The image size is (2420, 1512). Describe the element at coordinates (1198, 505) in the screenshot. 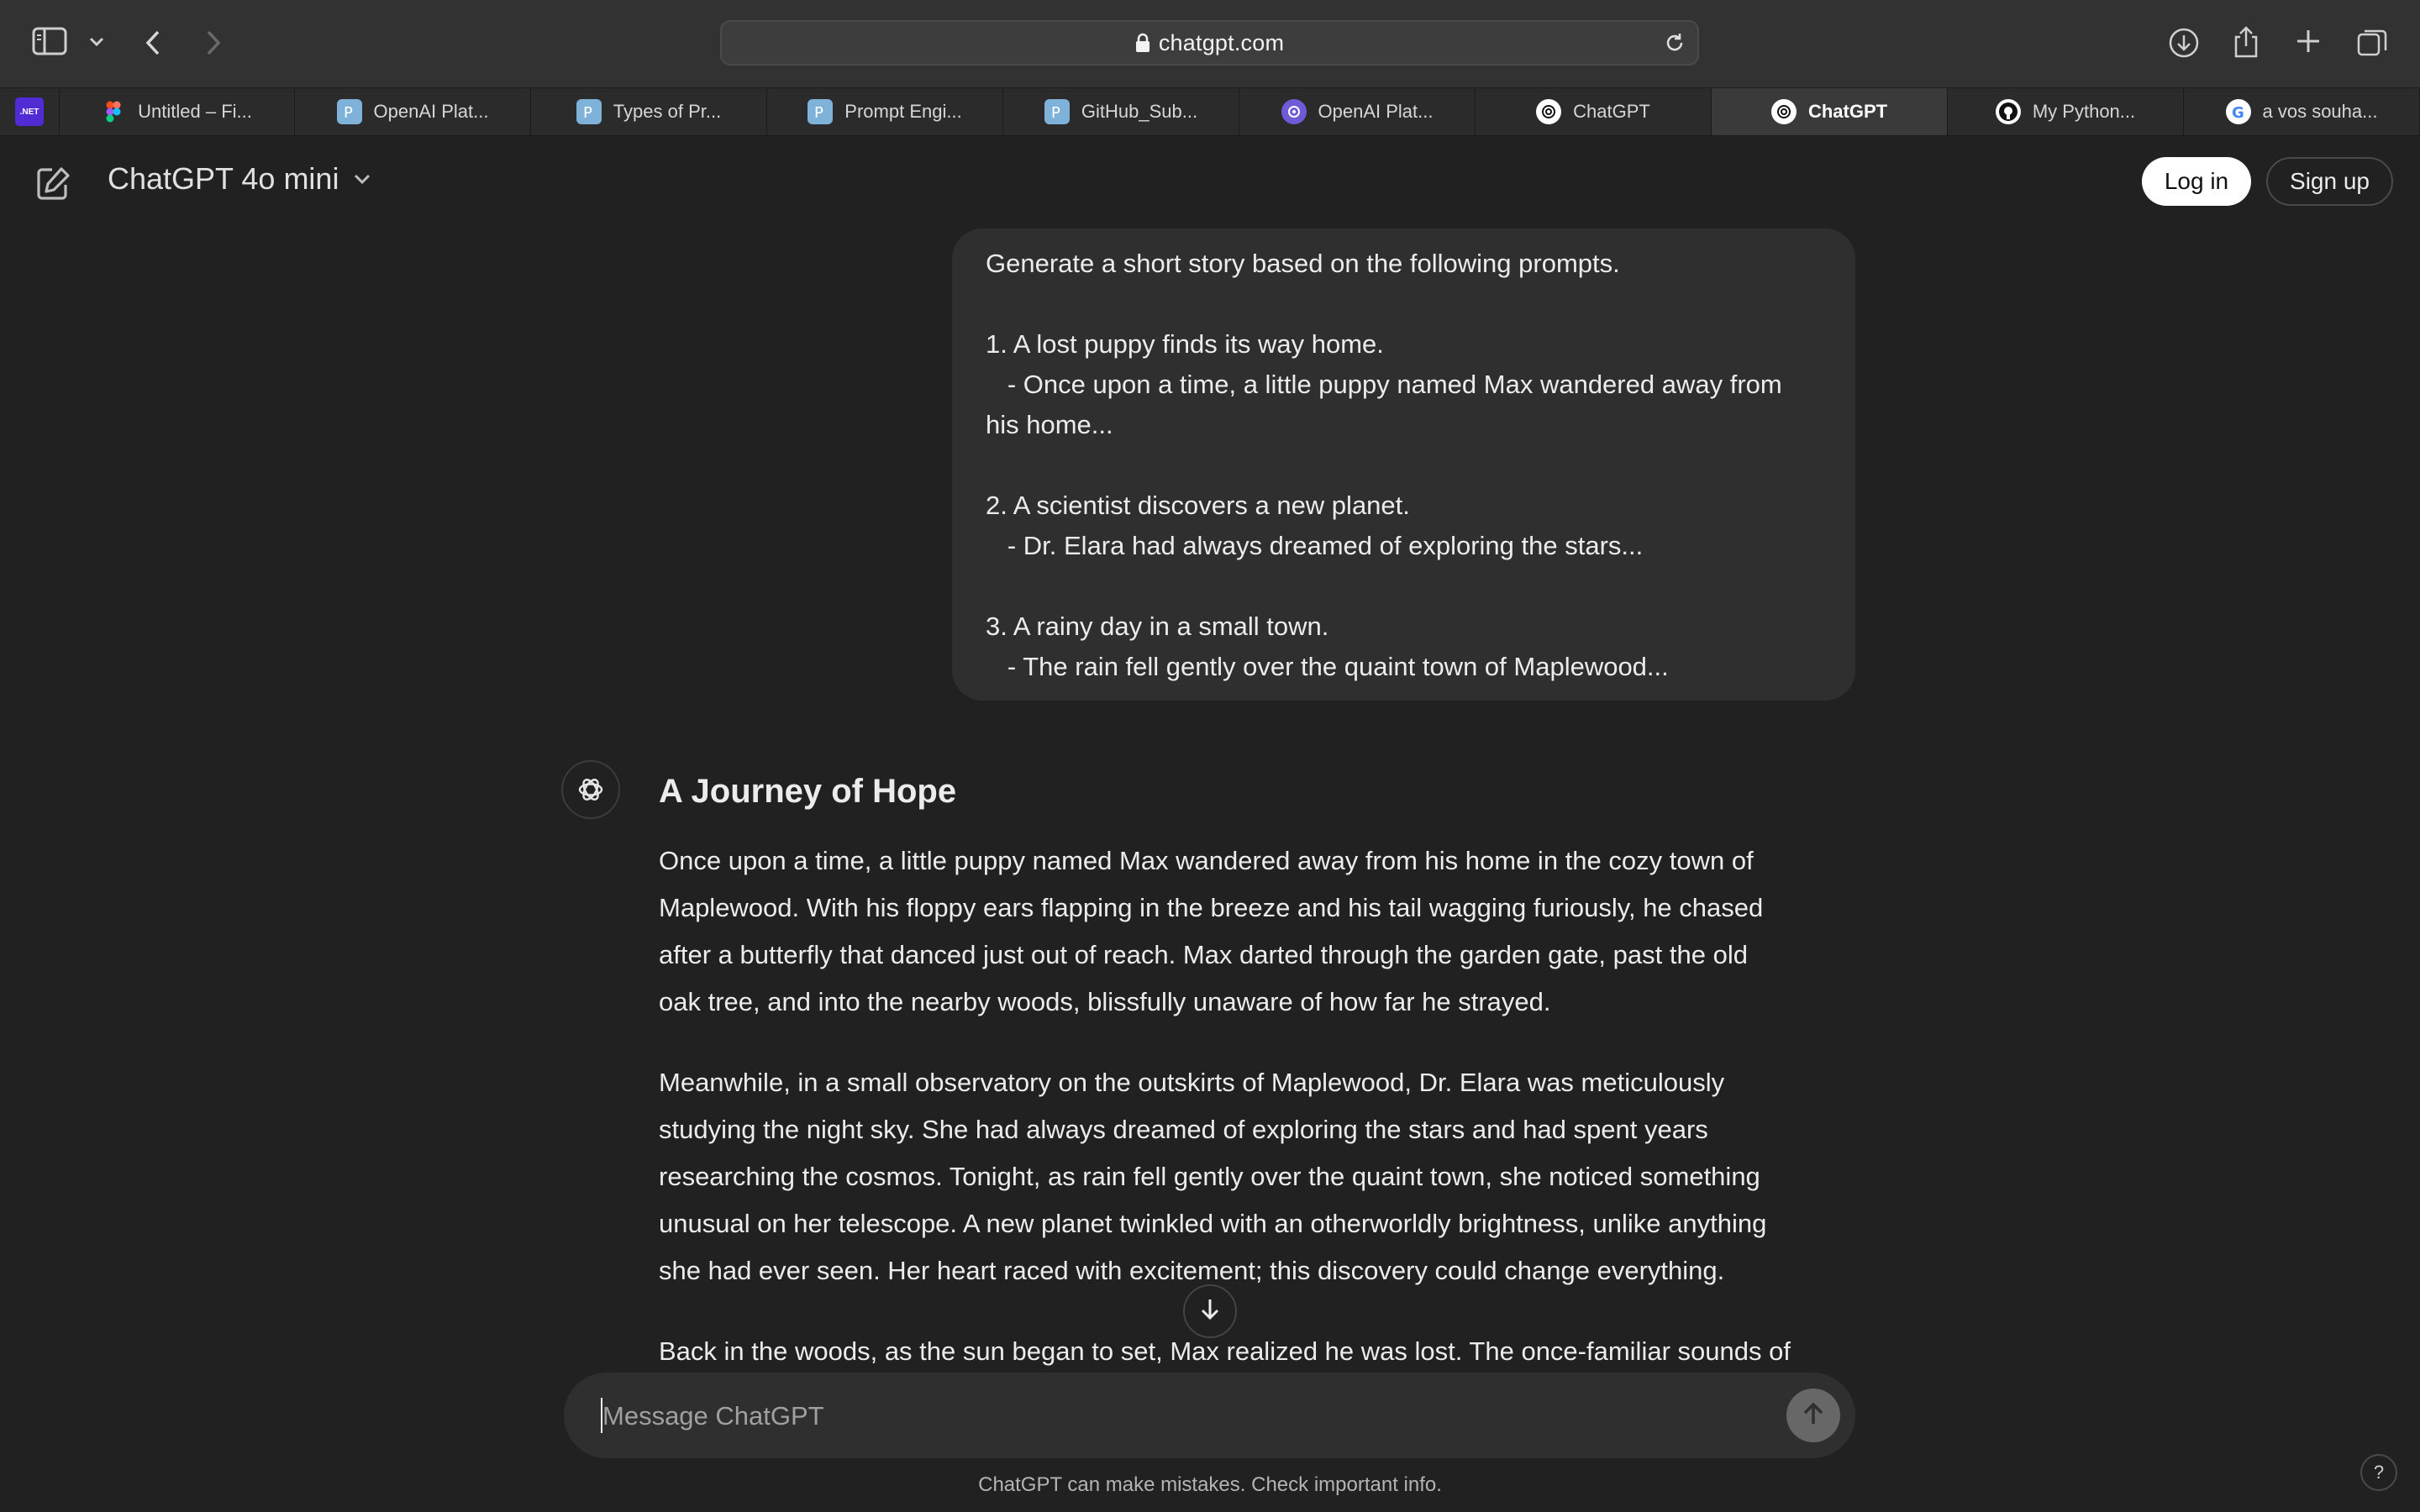

I see `user-message-line: 2. A scientist discovers a new planet.` at that location.